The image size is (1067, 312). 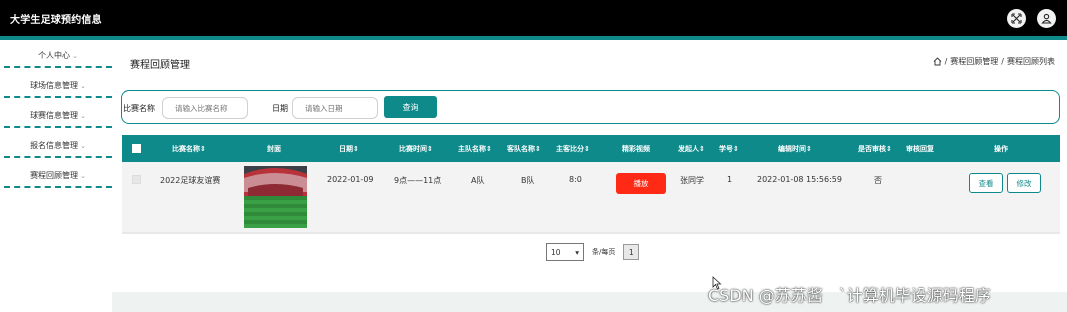 I want to click on app-title: 大学生足球预约信息, so click(x=56, y=20).